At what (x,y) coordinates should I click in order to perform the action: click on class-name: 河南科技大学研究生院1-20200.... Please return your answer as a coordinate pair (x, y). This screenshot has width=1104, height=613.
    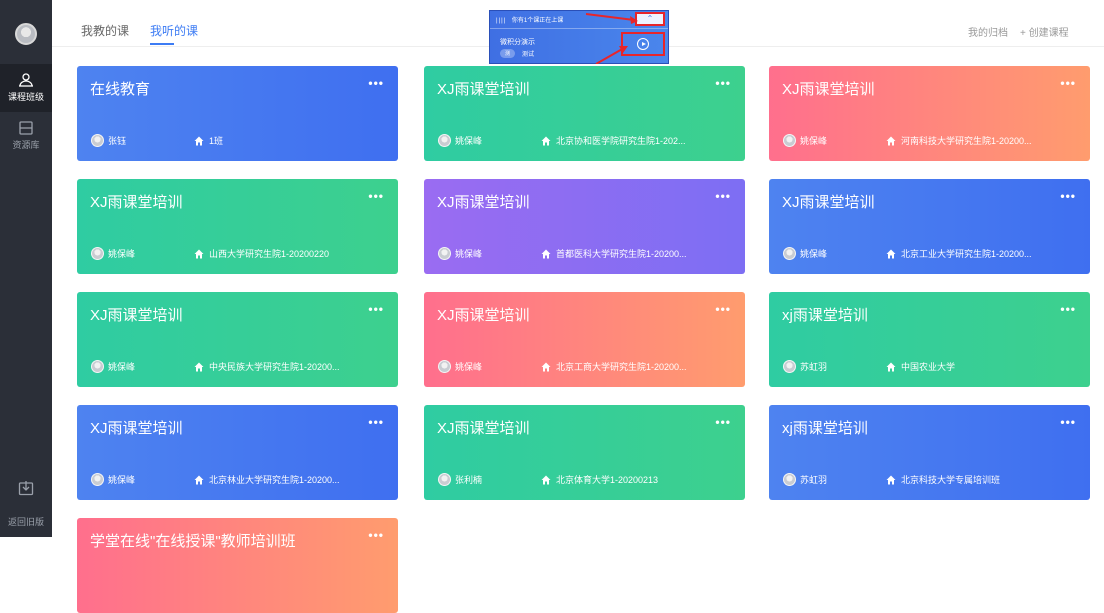
    Looking at the image, I should click on (966, 141).